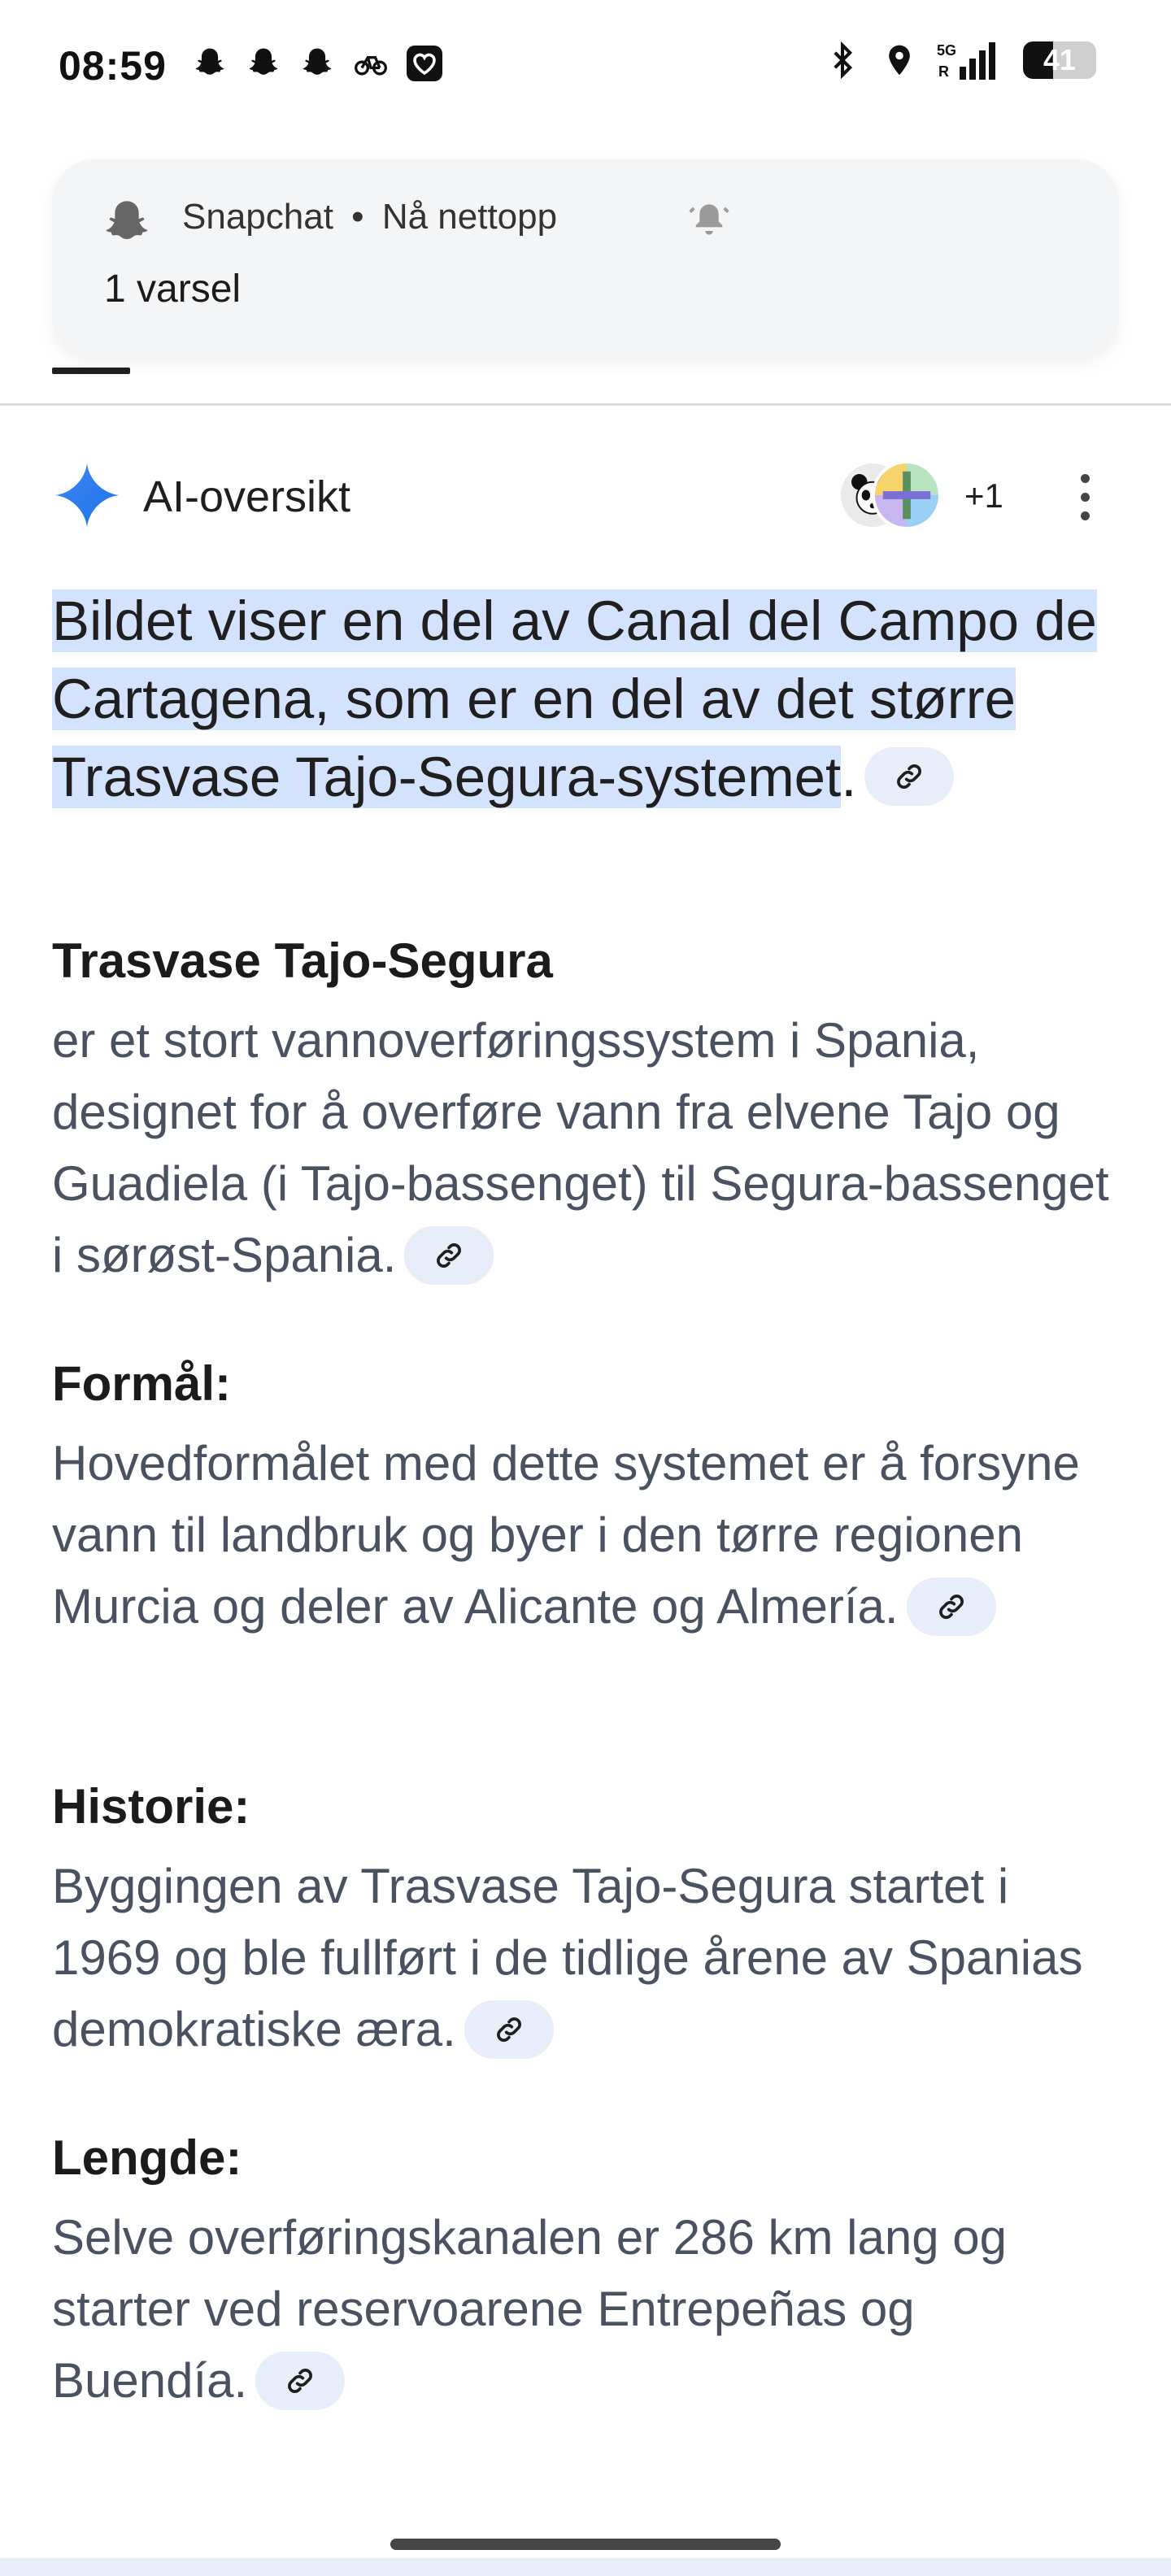  I want to click on heart-app-icon, so click(425, 64).